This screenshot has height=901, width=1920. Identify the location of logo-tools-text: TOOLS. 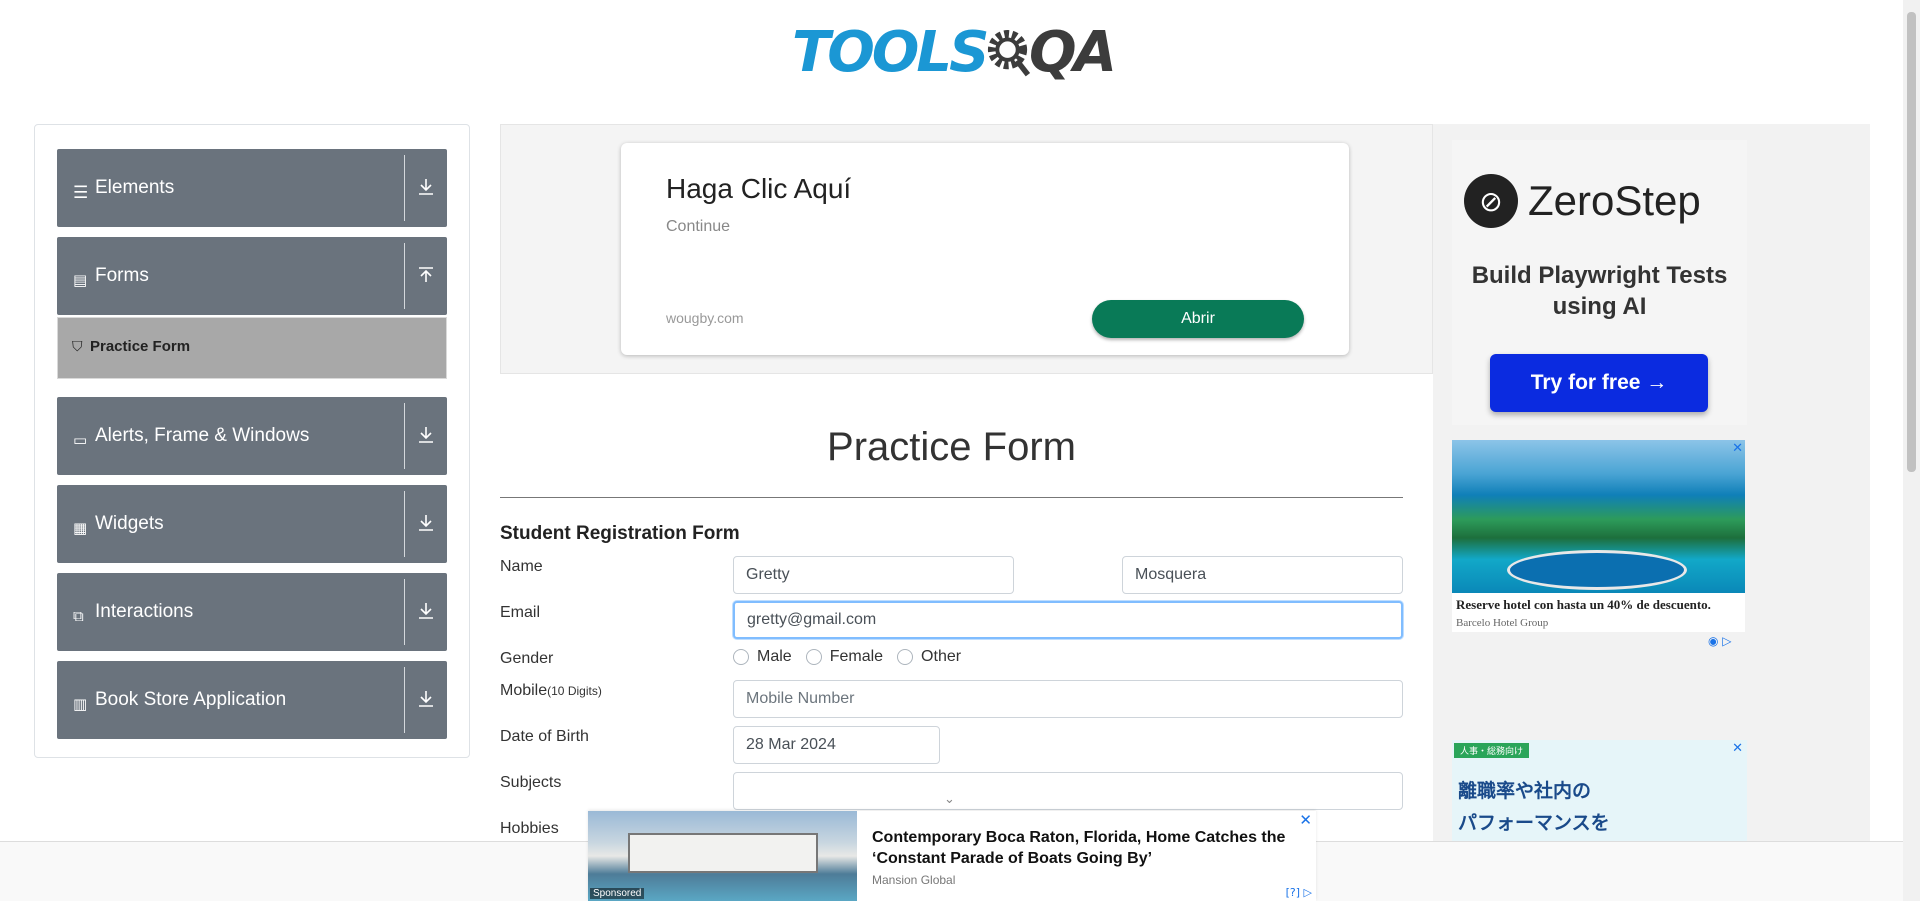
(890, 52).